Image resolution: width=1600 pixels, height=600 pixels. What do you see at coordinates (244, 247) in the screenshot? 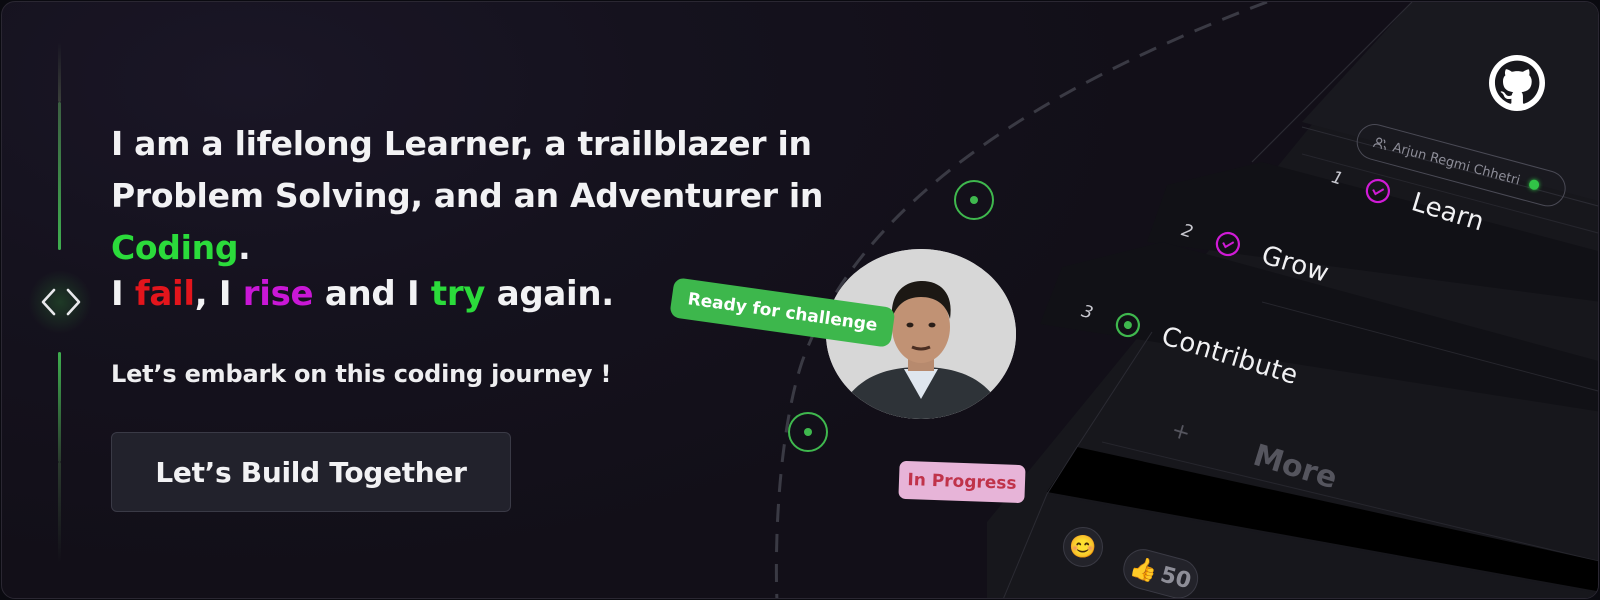
I see `headline-end: .` at bounding box center [244, 247].